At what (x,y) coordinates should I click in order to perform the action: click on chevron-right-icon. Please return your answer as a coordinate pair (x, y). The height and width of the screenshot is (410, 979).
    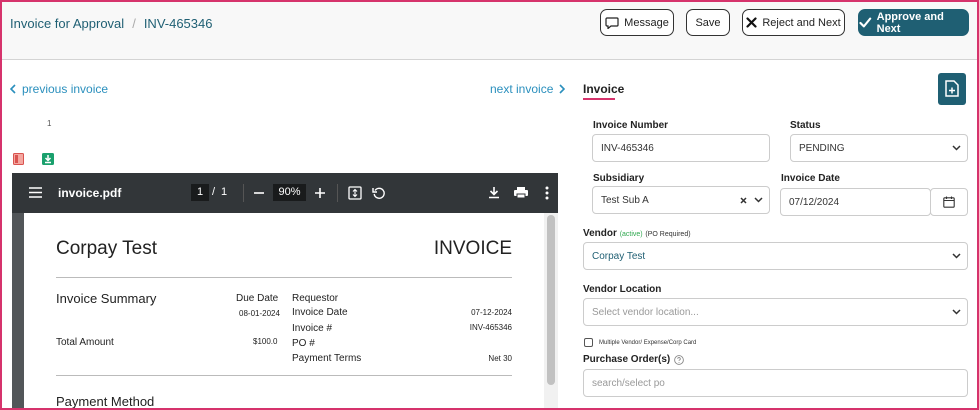
    Looking at the image, I should click on (562, 89).